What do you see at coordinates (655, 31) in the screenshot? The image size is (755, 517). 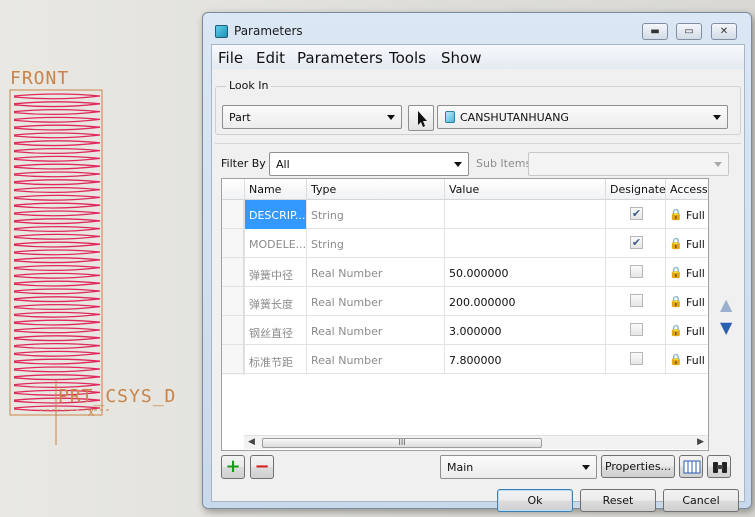 I see `minimize-button: ▬` at bounding box center [655, 31].